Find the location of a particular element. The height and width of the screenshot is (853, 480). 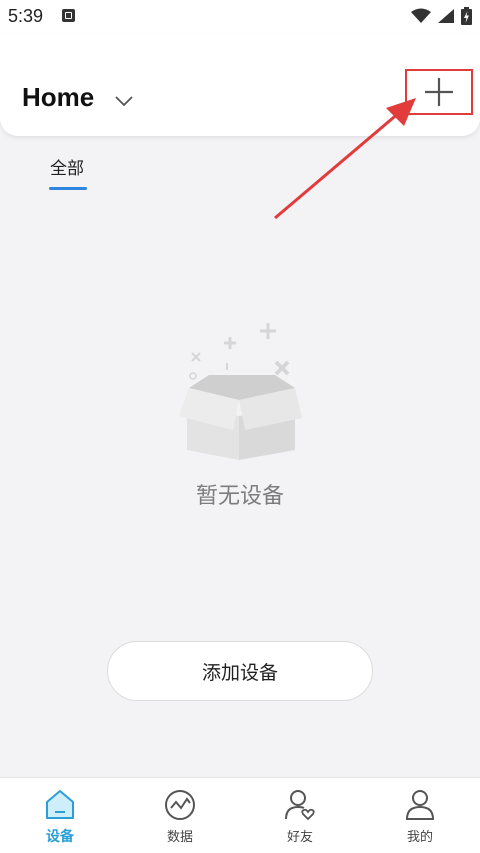

nav-label-profile: 我的 is located at coordinates (419, 837).